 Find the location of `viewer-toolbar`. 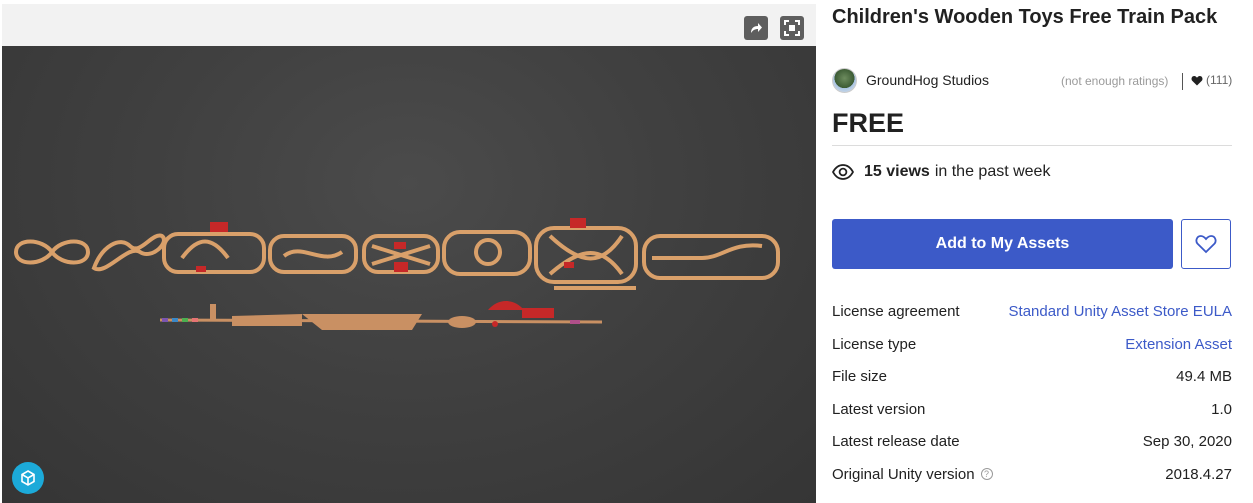

viewer-toolbar is located at coordinates (409, 25).